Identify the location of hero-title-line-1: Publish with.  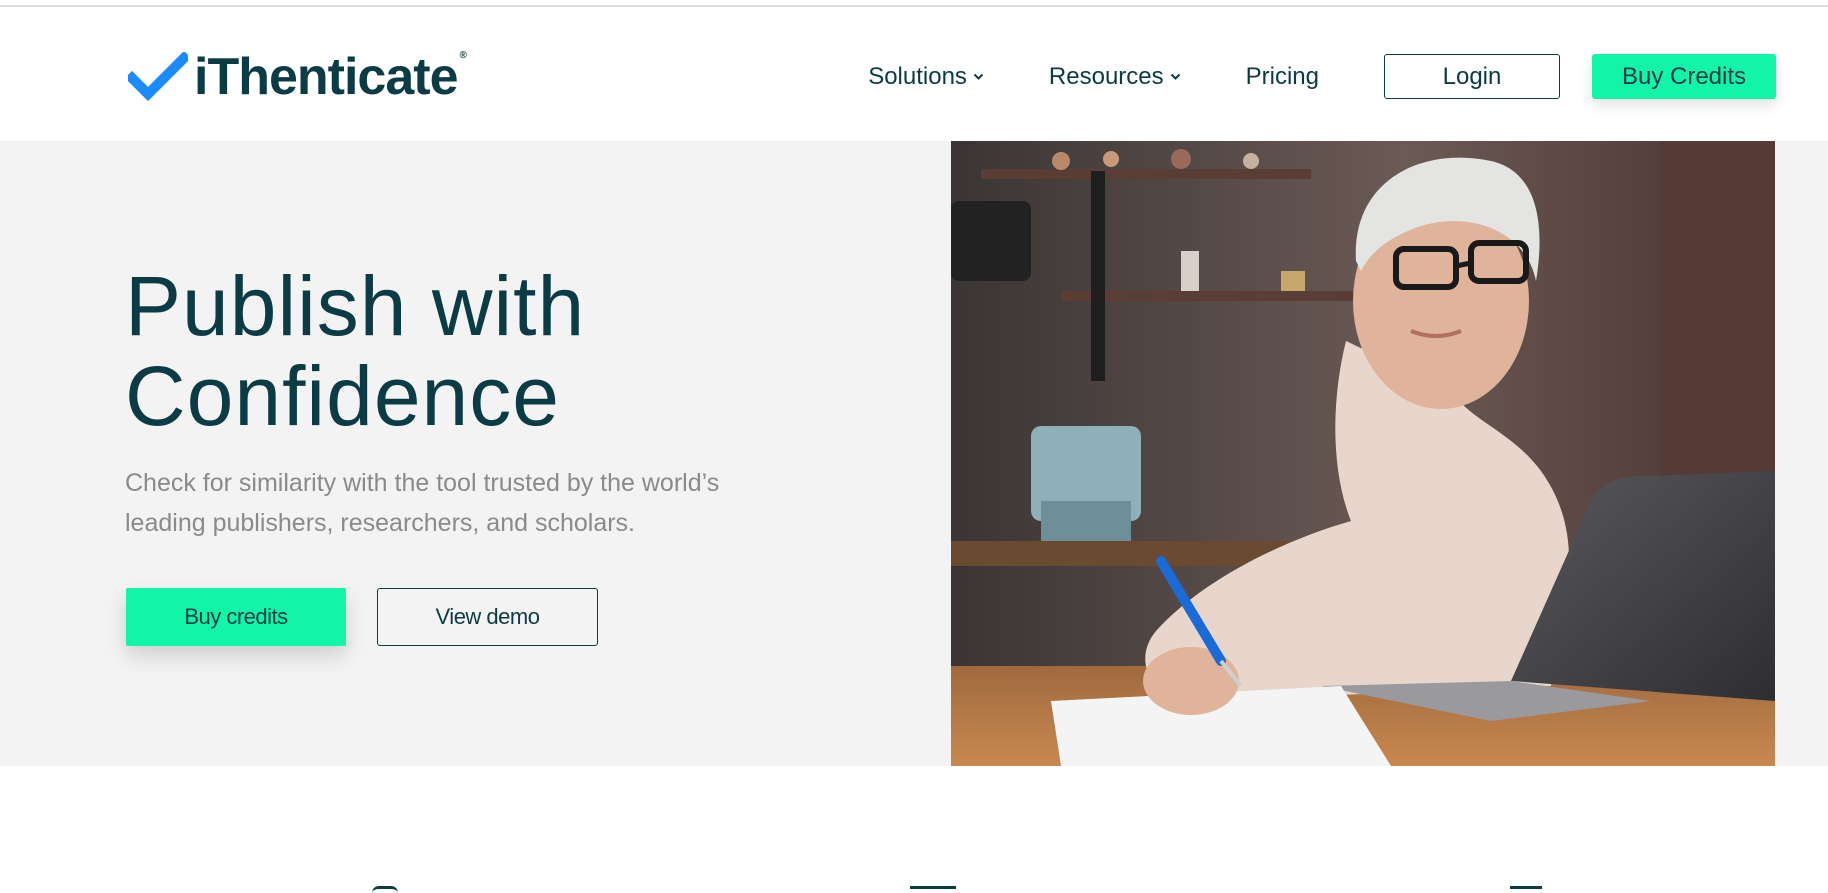
(355, 306).